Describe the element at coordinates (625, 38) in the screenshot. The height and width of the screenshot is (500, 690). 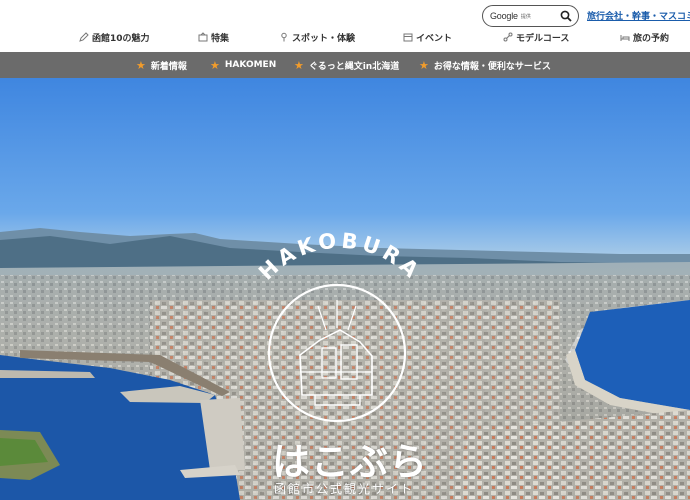
I see `bed-icon` at that location.